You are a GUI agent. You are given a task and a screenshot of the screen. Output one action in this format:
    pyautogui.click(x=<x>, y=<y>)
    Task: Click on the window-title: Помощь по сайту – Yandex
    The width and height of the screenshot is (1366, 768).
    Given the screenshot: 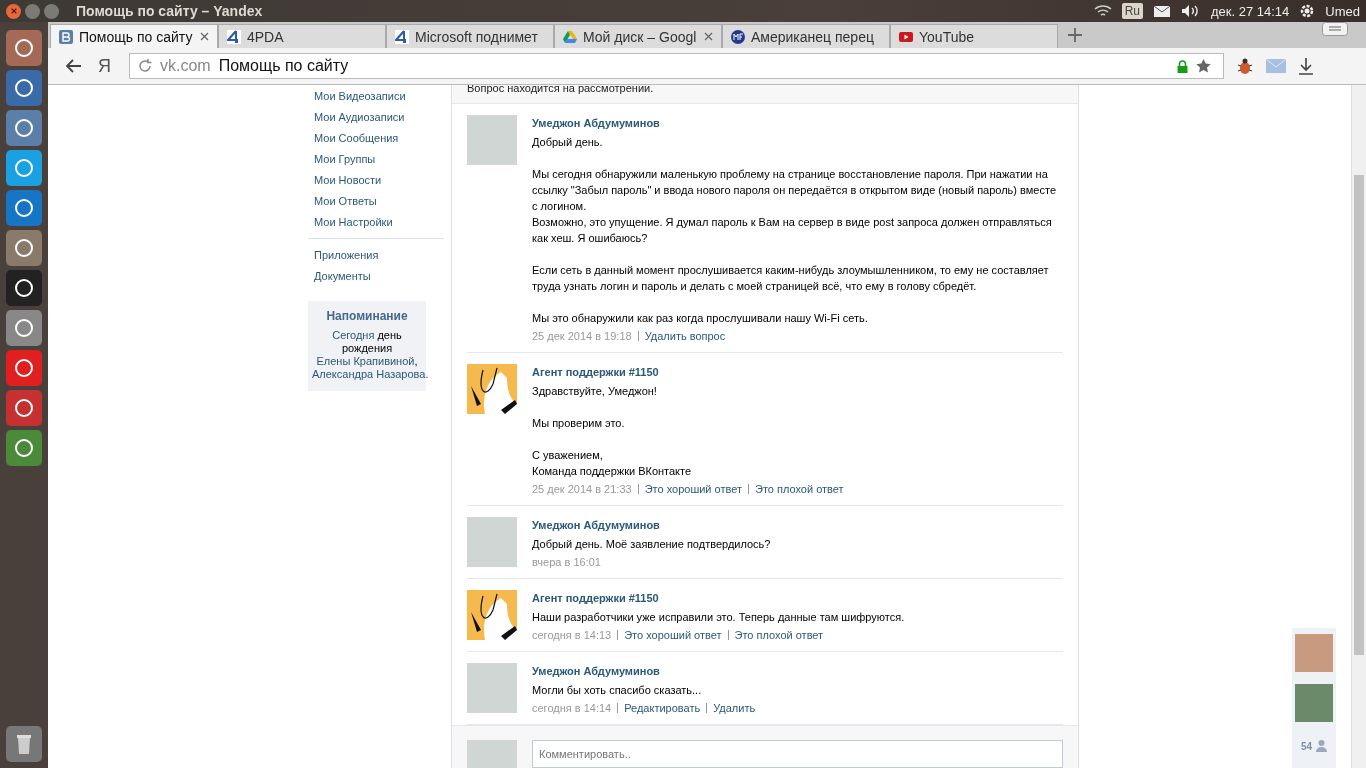 What is the action you would take?
    pyautogui.click(x=169, y=11)
    